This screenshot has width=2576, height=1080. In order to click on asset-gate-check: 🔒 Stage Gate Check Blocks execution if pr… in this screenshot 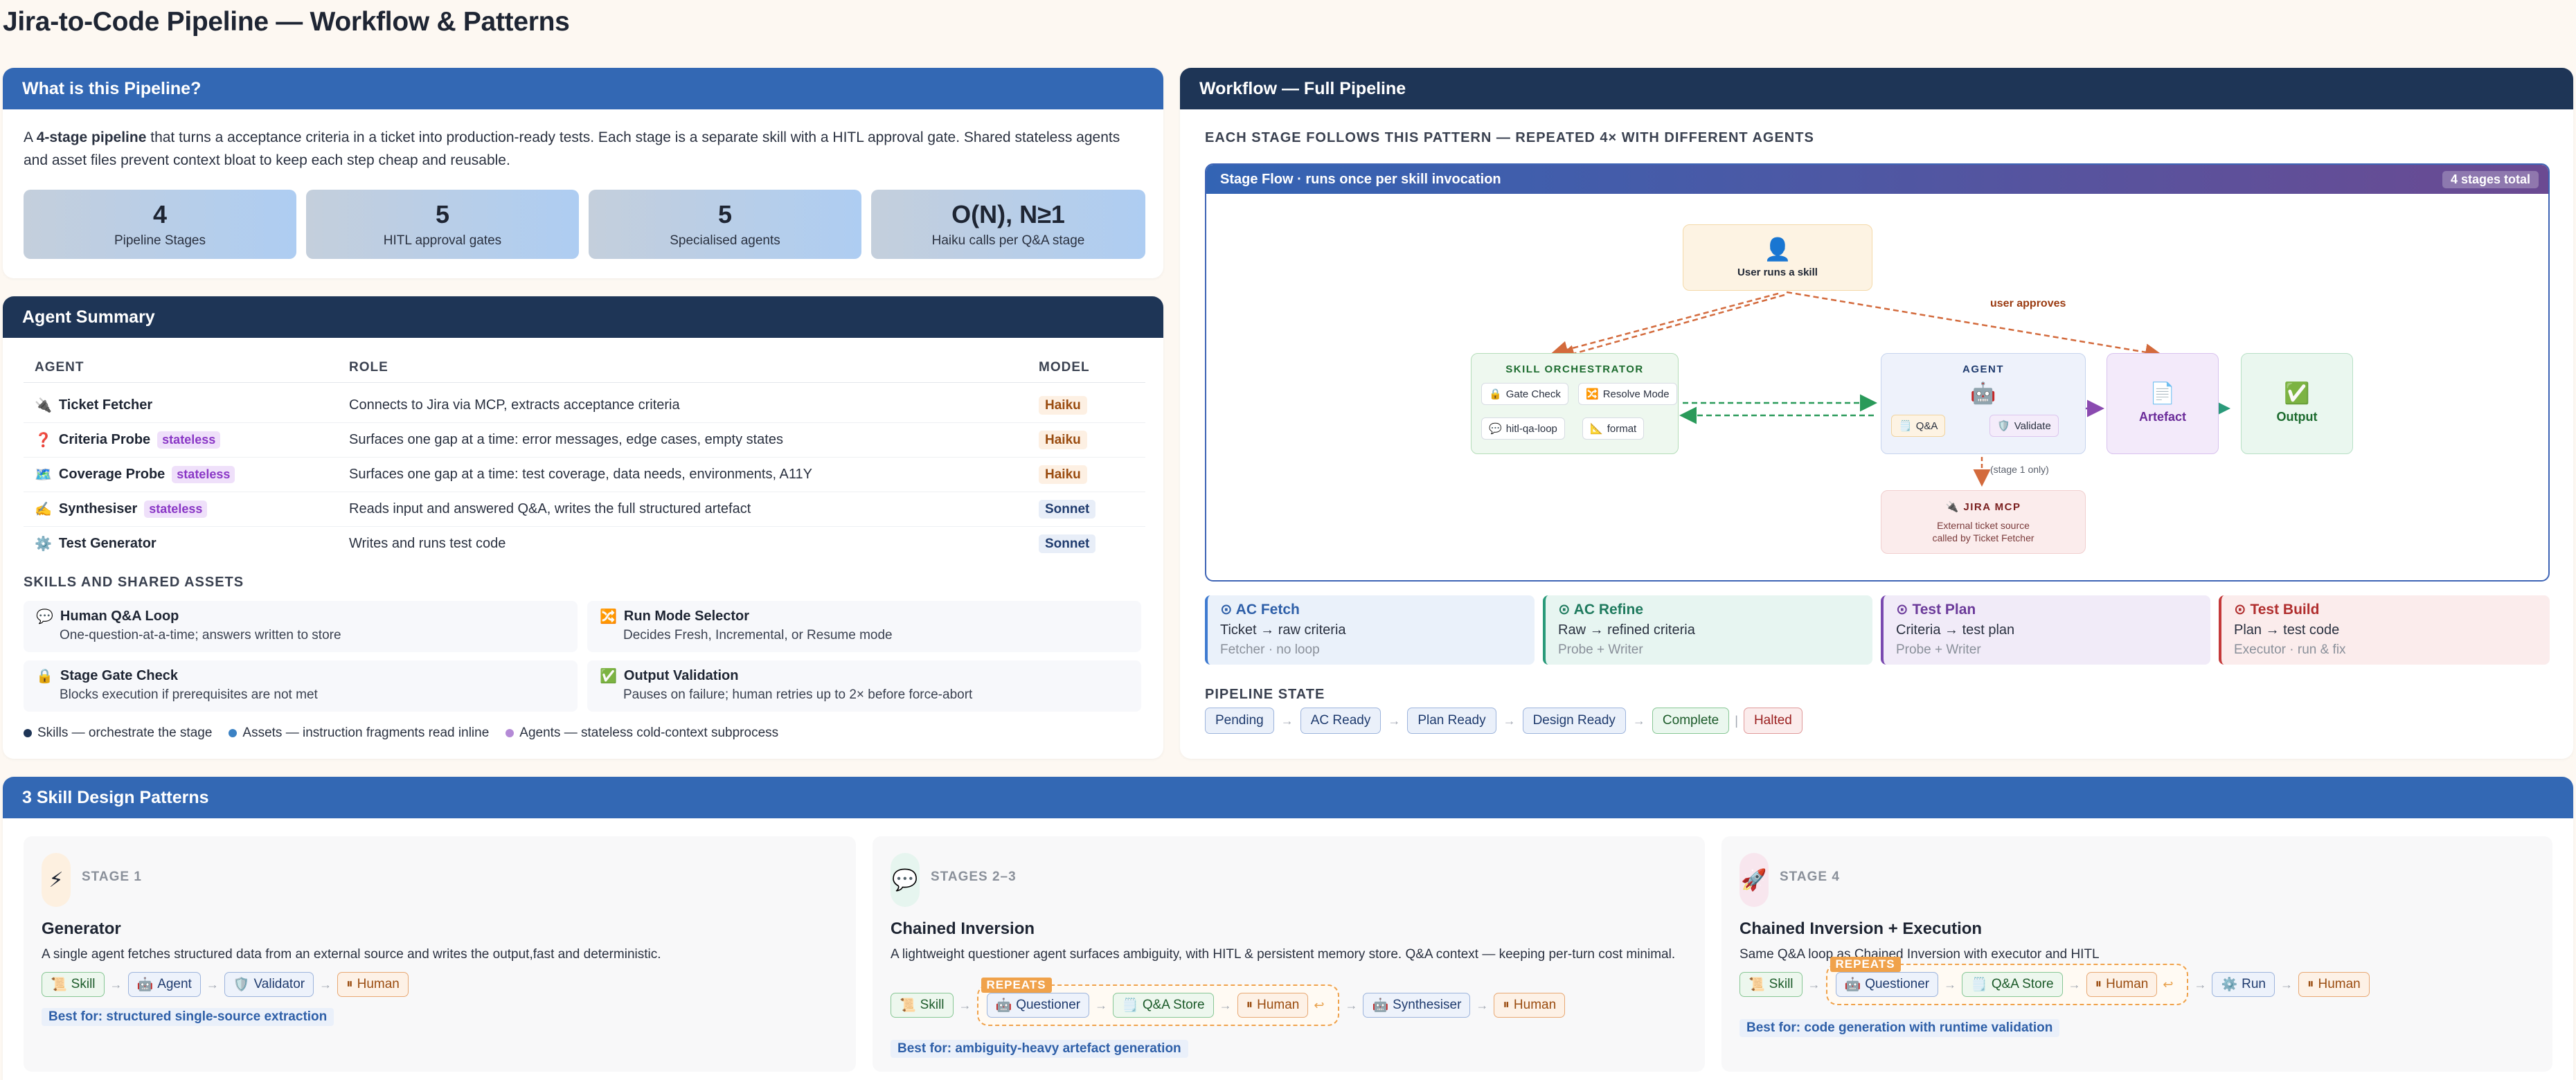, I will do `click(301, 686)`.